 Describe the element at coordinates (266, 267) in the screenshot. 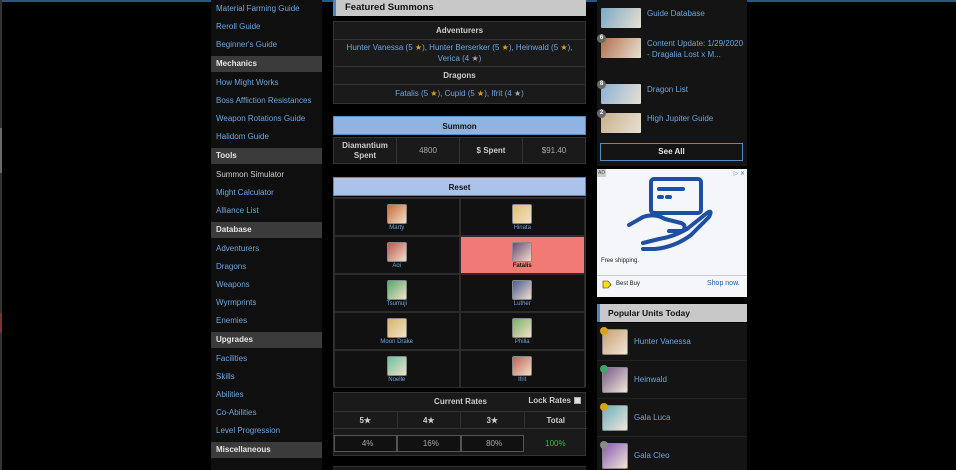

I see `sidebar-item-dragons: Dragons` at that location.